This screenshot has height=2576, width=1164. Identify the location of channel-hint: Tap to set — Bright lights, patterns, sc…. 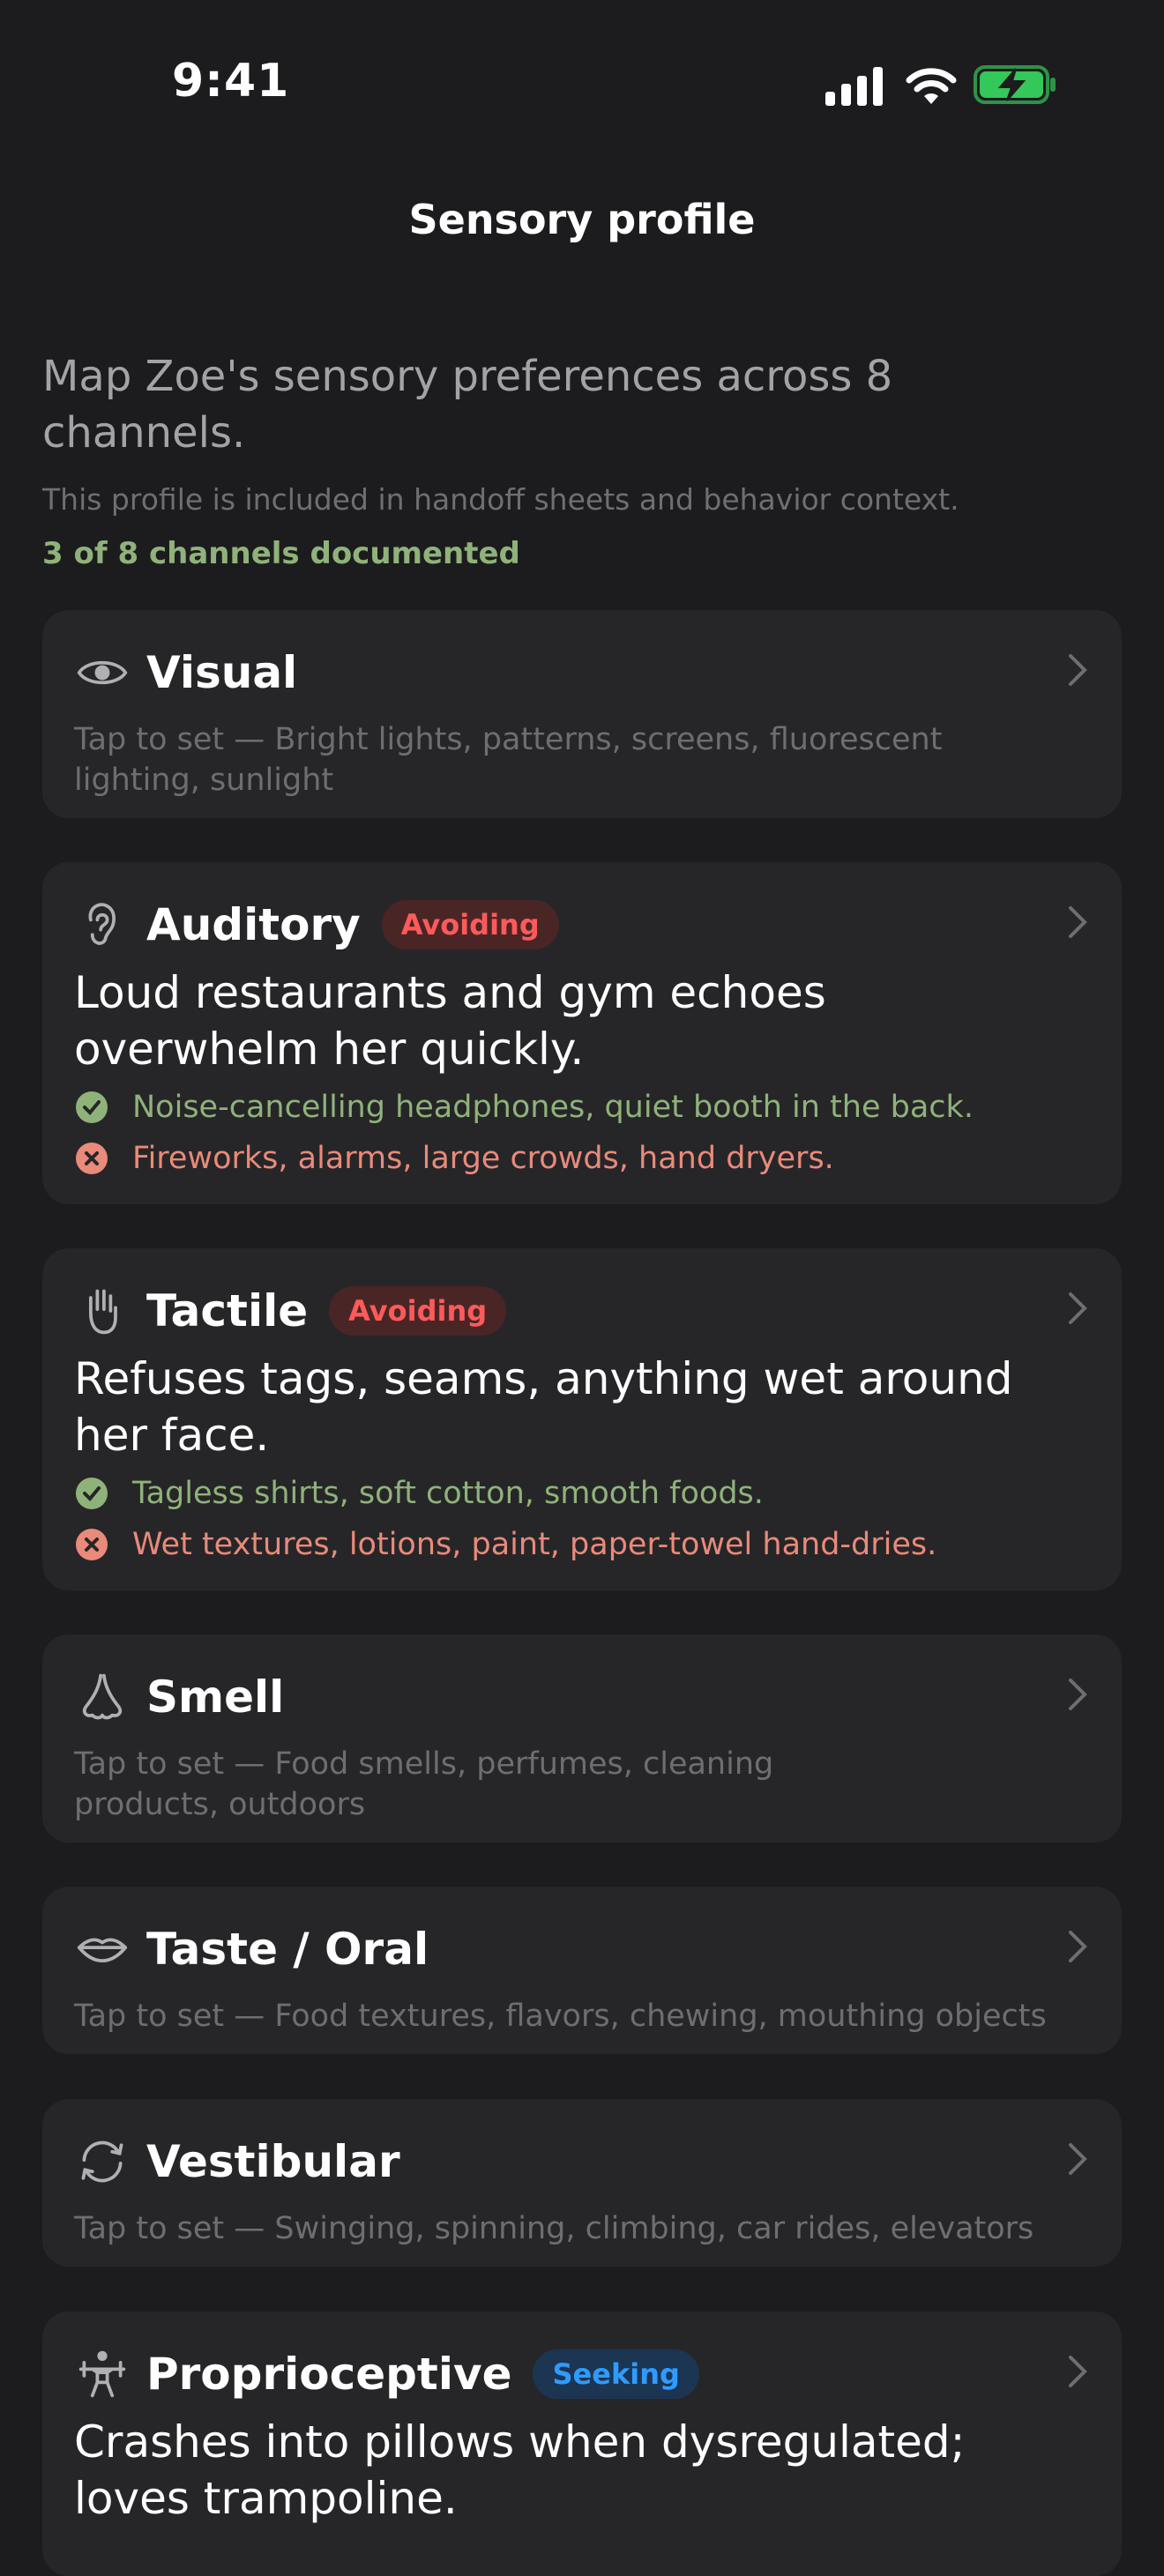
(508, 760).